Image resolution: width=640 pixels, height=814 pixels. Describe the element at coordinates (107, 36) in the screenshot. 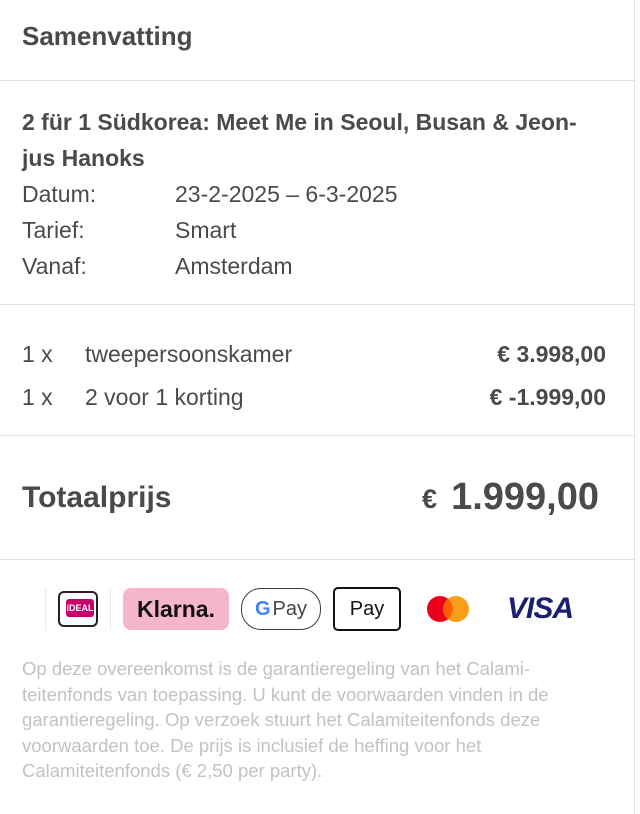

I see `summary-title: Samenvatting` at that location.